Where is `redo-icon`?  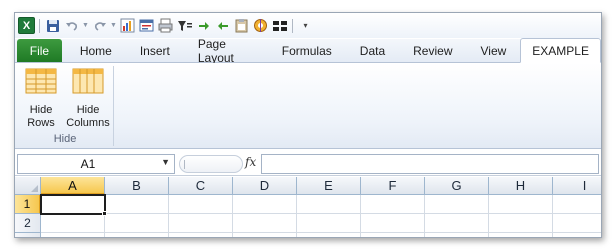 redo-icon is located at coordinates (99, 25).